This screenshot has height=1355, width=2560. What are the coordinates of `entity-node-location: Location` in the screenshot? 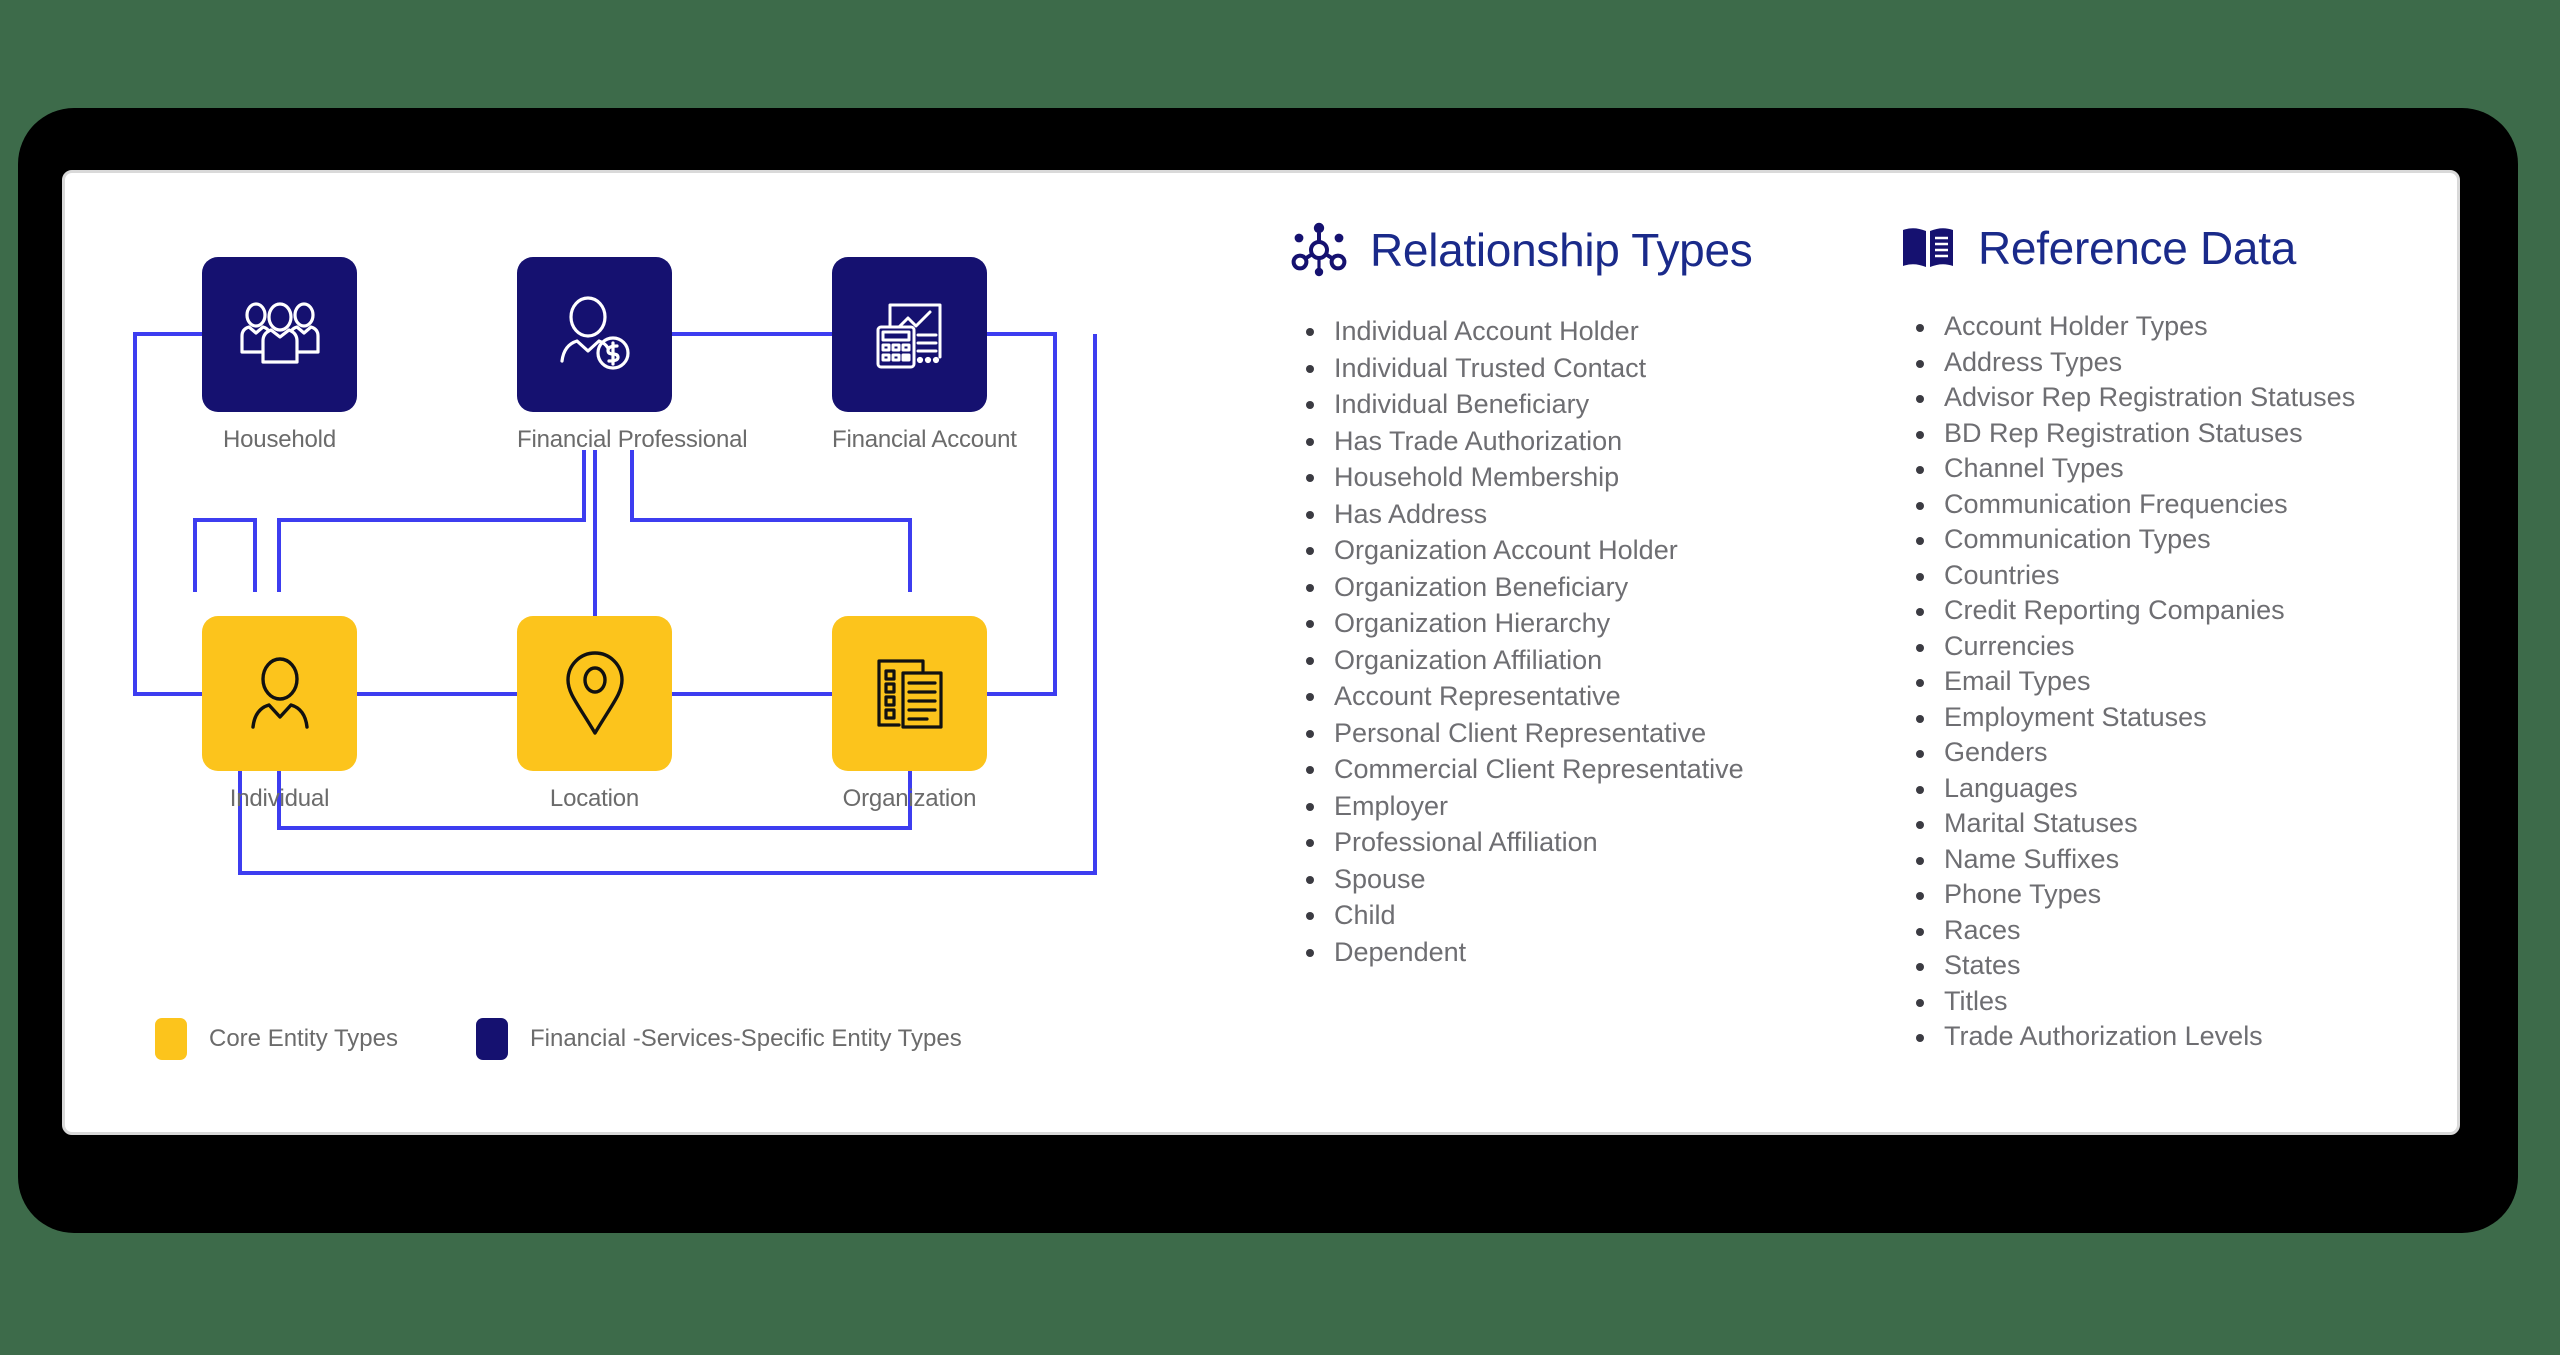 It's located at (594, 714).